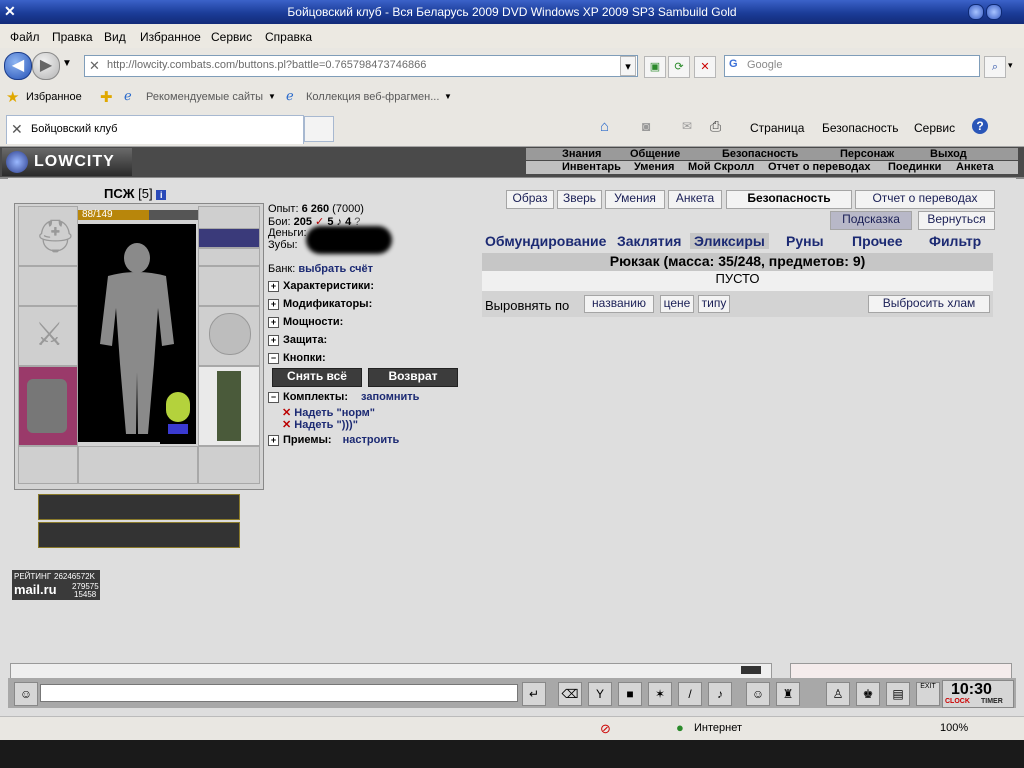 The width and height of the screenshot is (1024, 768). What do you see at coordinates (914, 167) in the screenshot?
I see `nav-fights: Поединки` at bounding box center [914, 167].